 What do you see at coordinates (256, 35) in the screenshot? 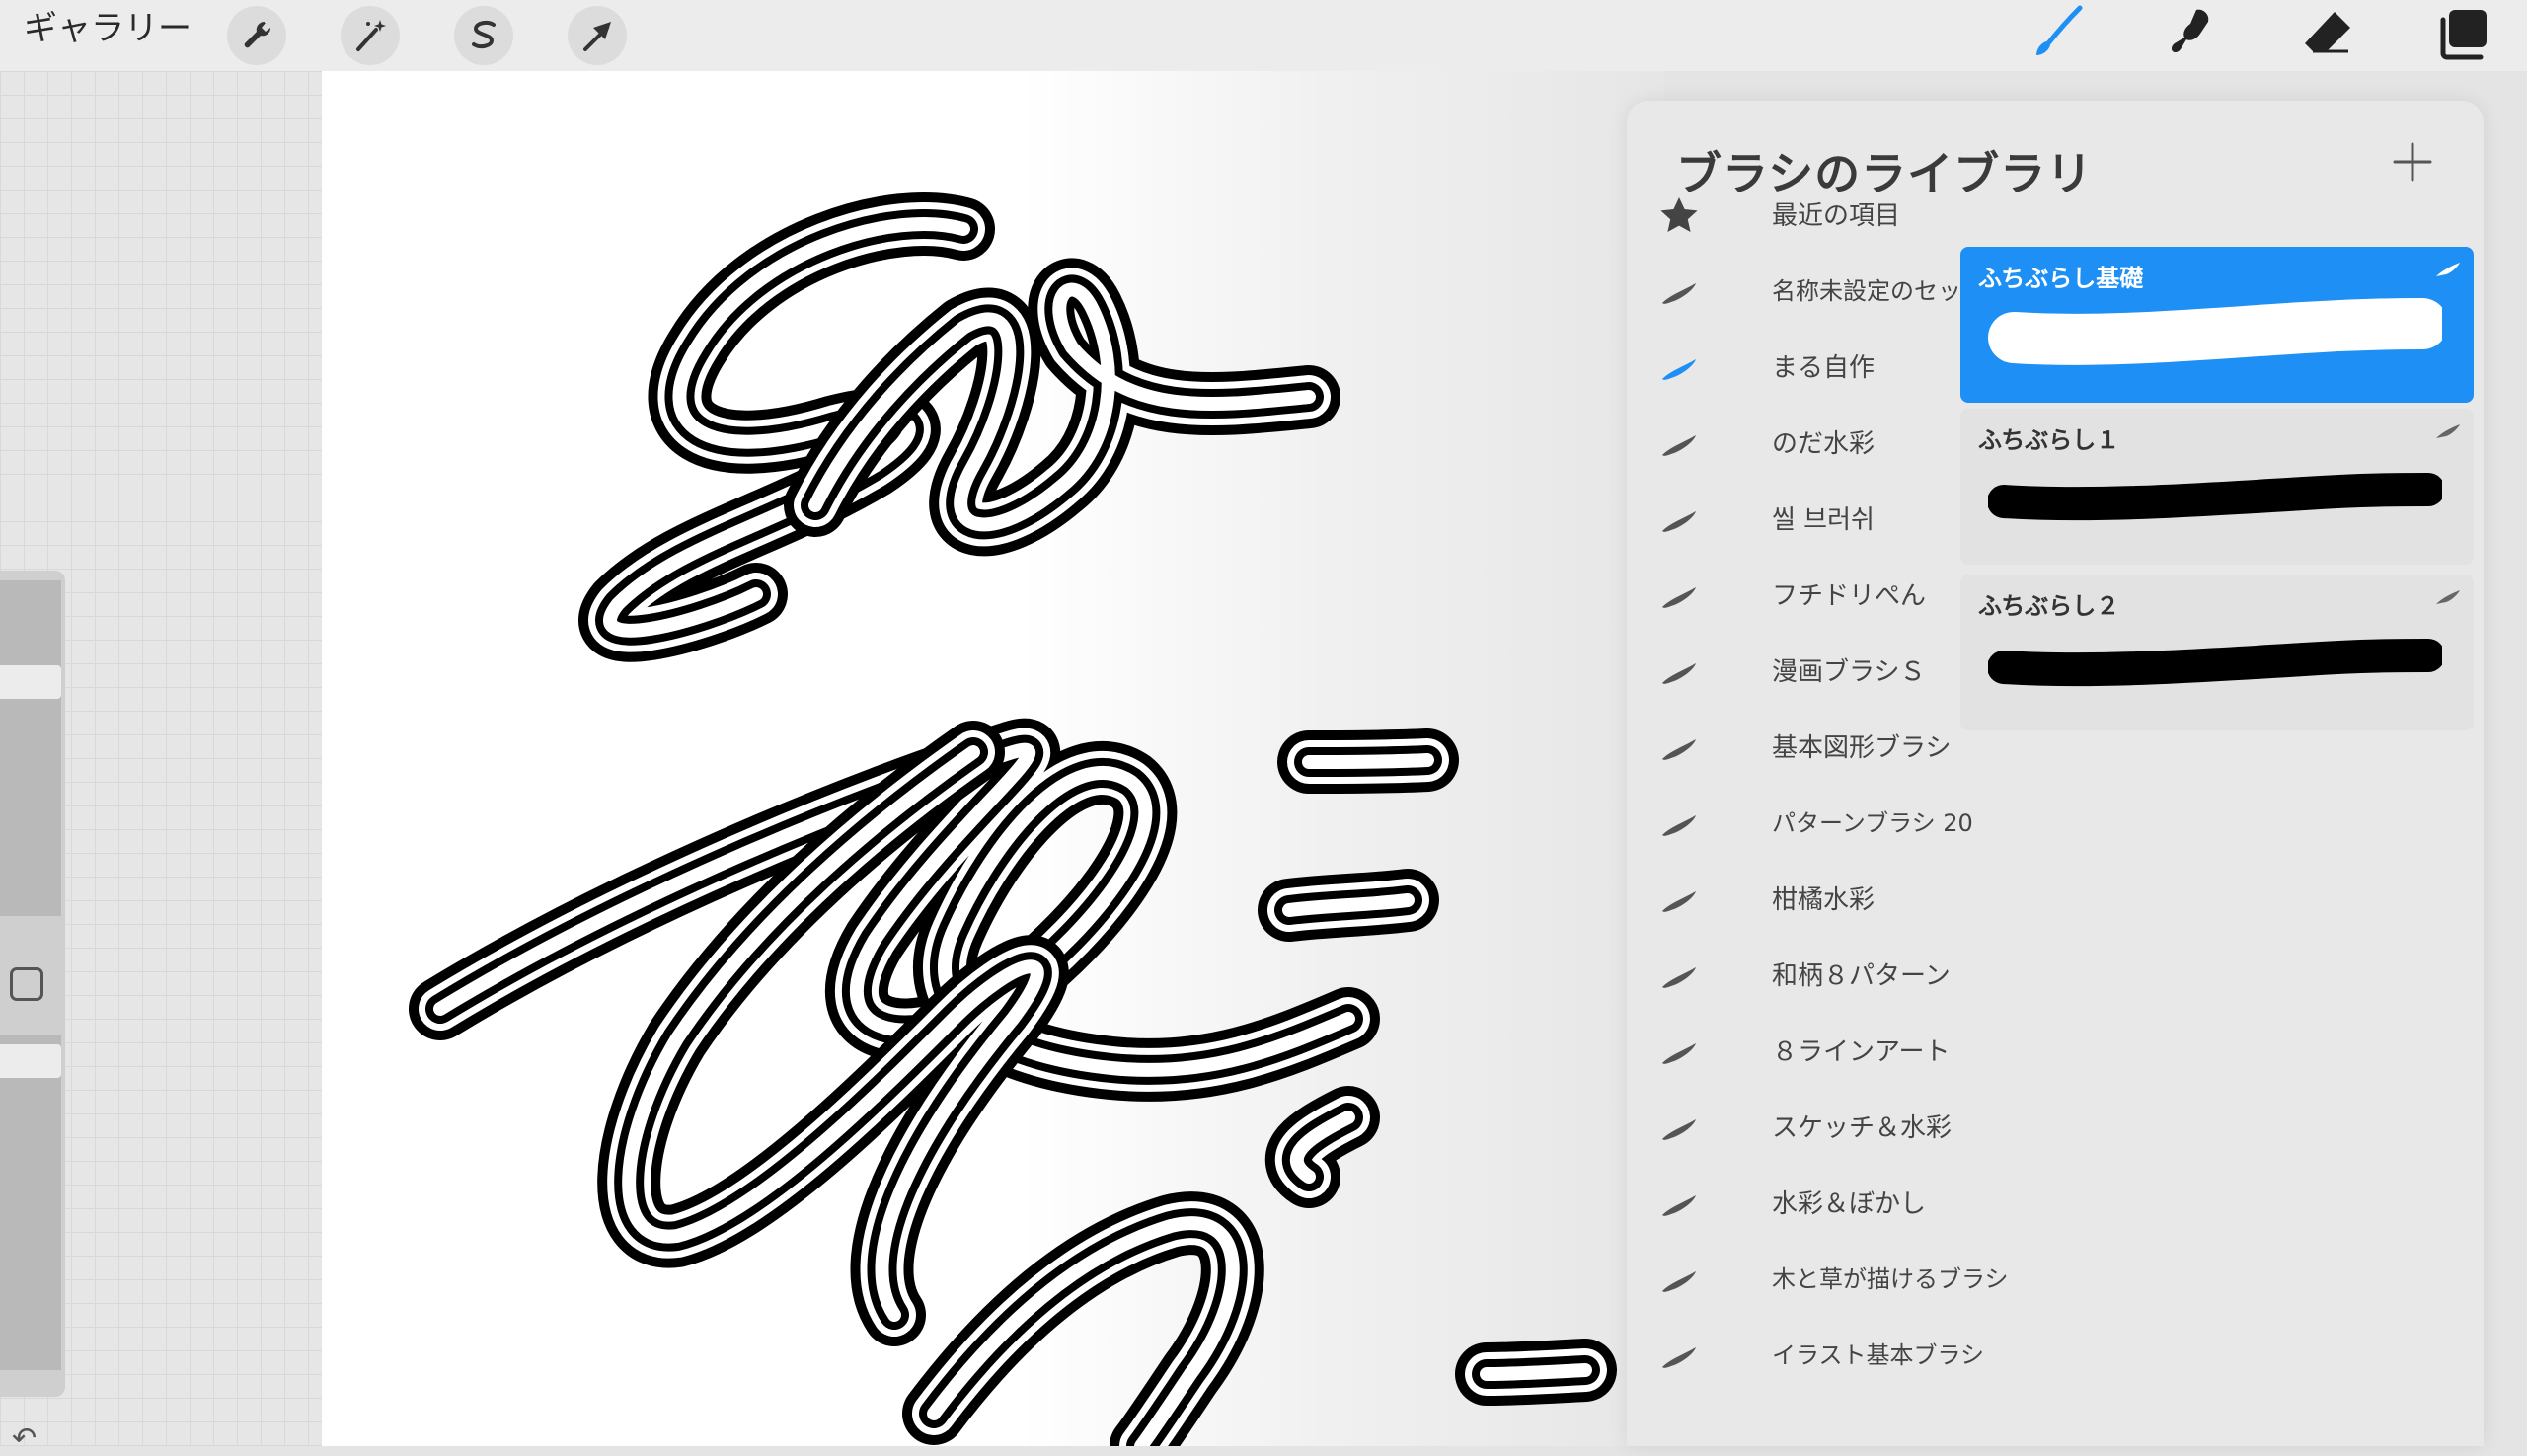
I see `wrench-icon` at bounding box center [256, 35].